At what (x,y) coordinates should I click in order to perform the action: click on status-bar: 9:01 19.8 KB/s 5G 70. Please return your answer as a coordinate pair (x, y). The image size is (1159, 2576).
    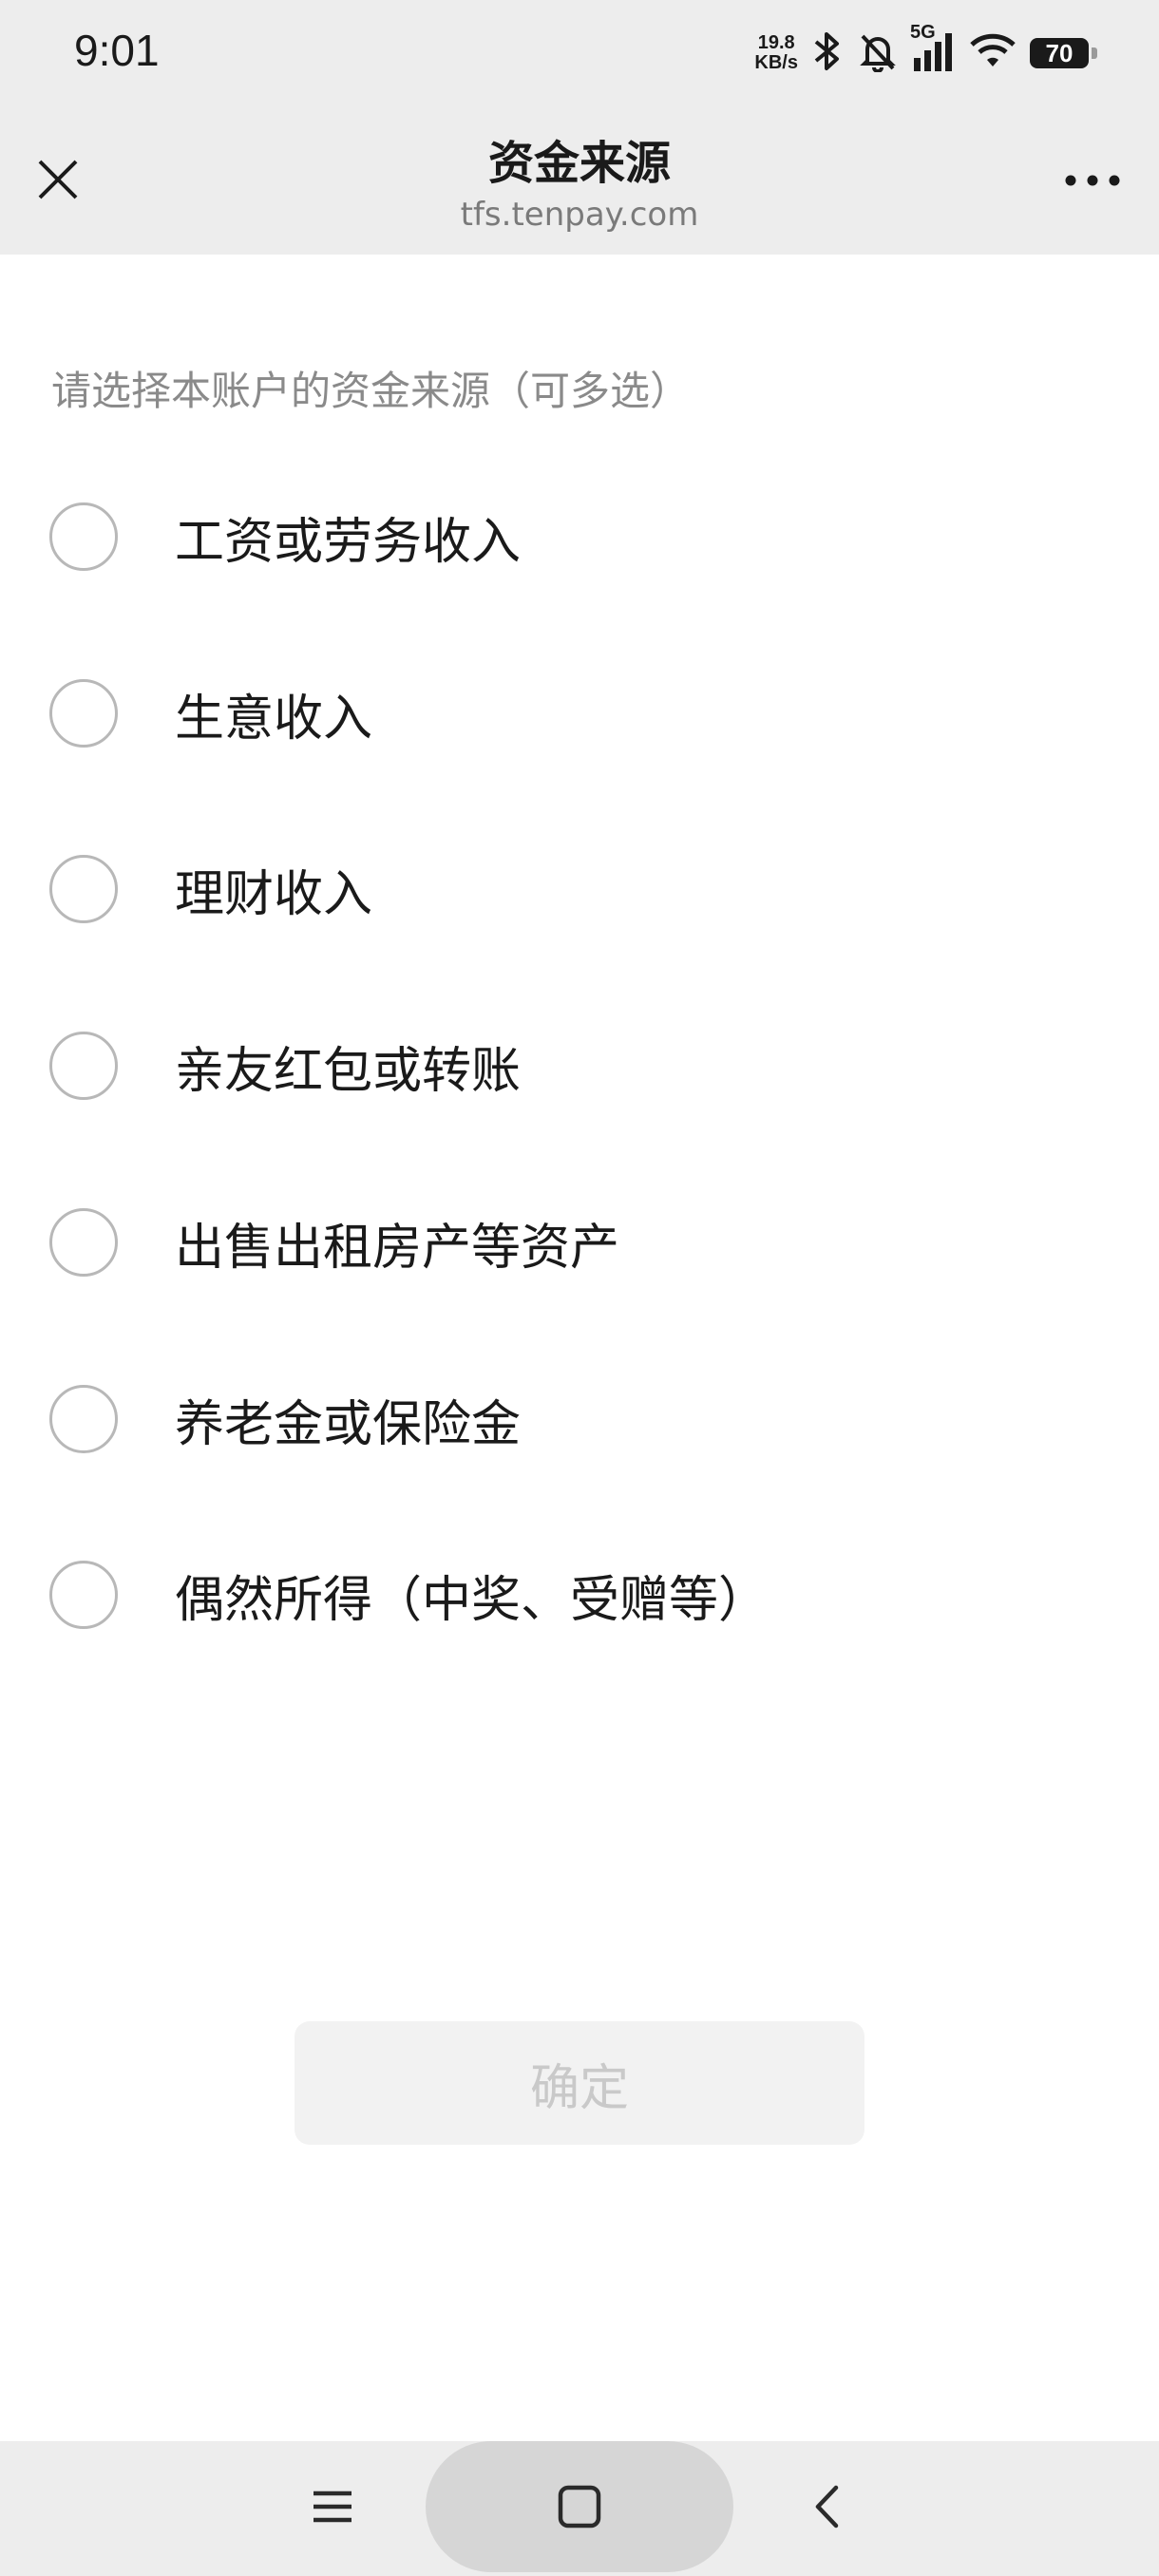
    Looking at the image, I should click on (579, 52).